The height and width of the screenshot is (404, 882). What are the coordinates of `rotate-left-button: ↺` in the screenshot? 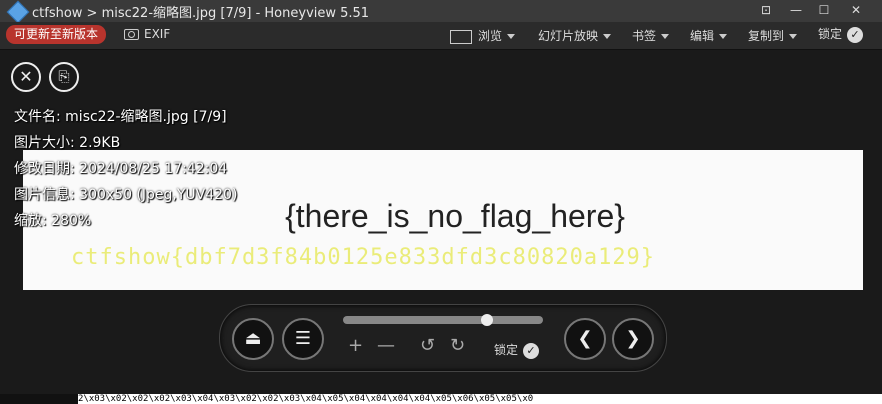 It's located at (427, 345).